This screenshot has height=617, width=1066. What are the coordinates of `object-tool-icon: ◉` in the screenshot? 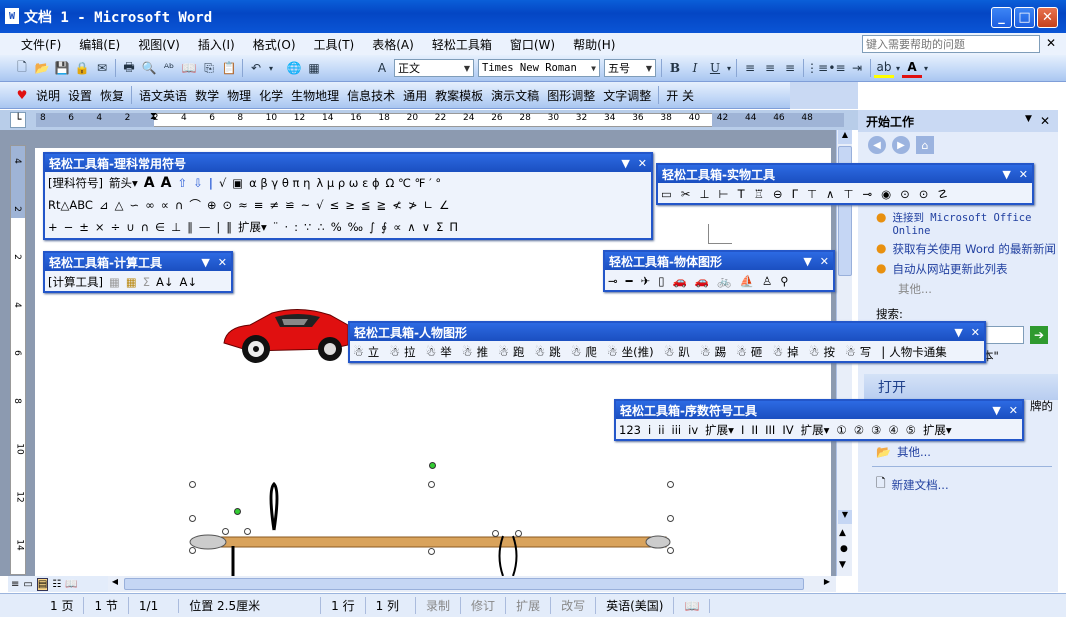 It's located at (886, 194).